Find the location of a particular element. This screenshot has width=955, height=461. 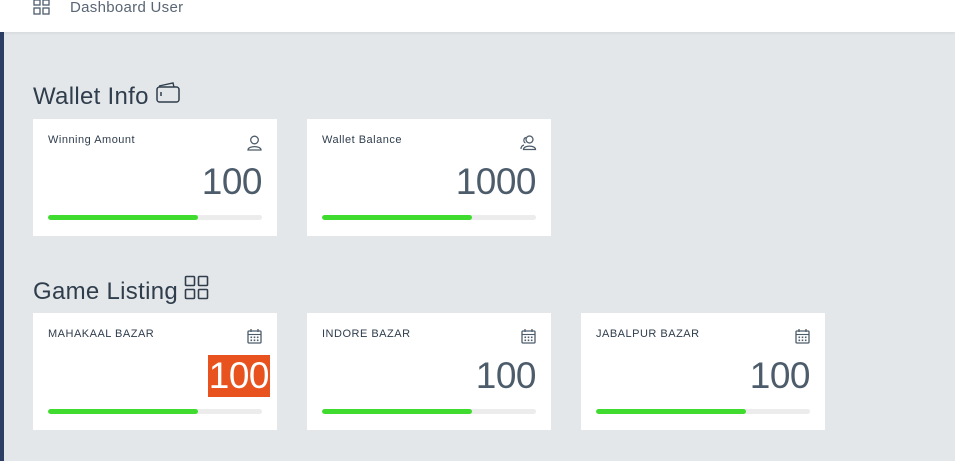

page-title: Dashboard User is located at coordinates (127, 8).